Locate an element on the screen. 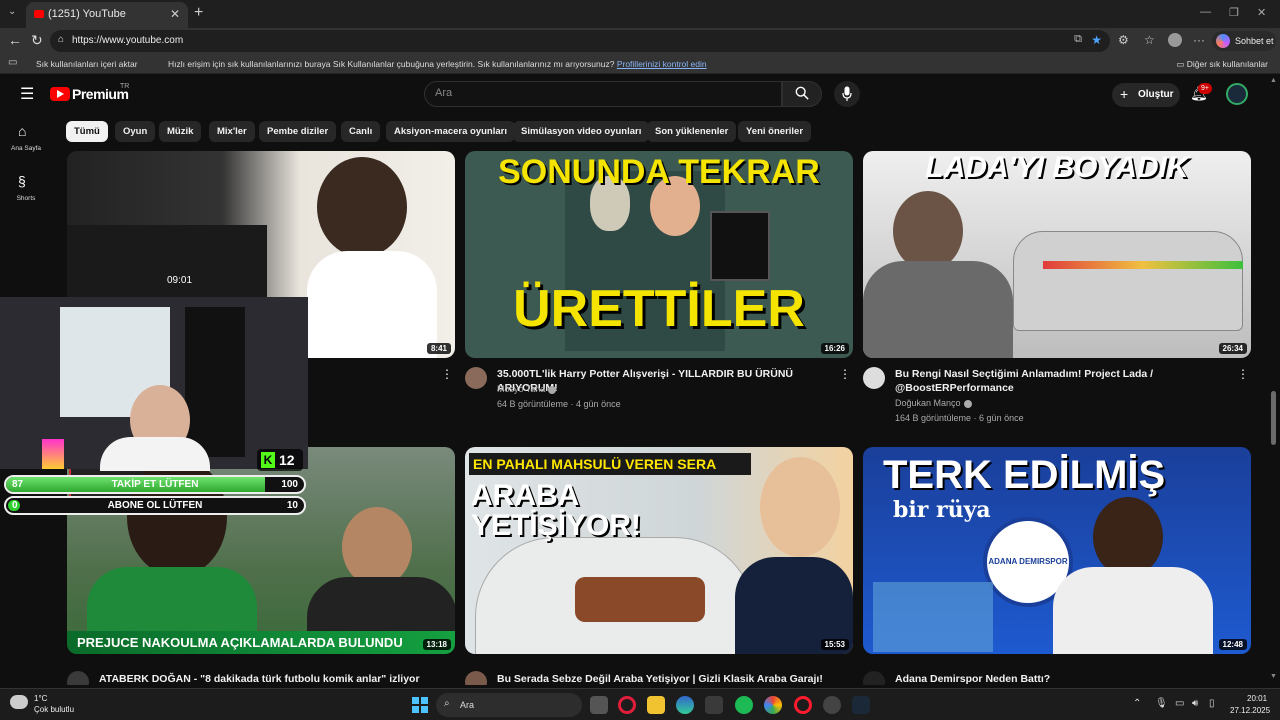  battery-icon: ▯ is located at coordinates (1212, 703).